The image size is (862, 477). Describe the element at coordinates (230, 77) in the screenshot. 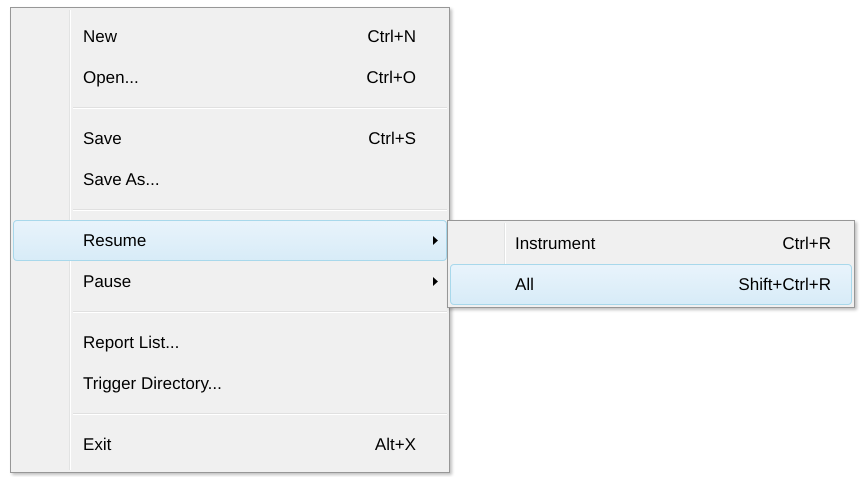

I see `menu-item: Open... Ctrl+O` at that location.